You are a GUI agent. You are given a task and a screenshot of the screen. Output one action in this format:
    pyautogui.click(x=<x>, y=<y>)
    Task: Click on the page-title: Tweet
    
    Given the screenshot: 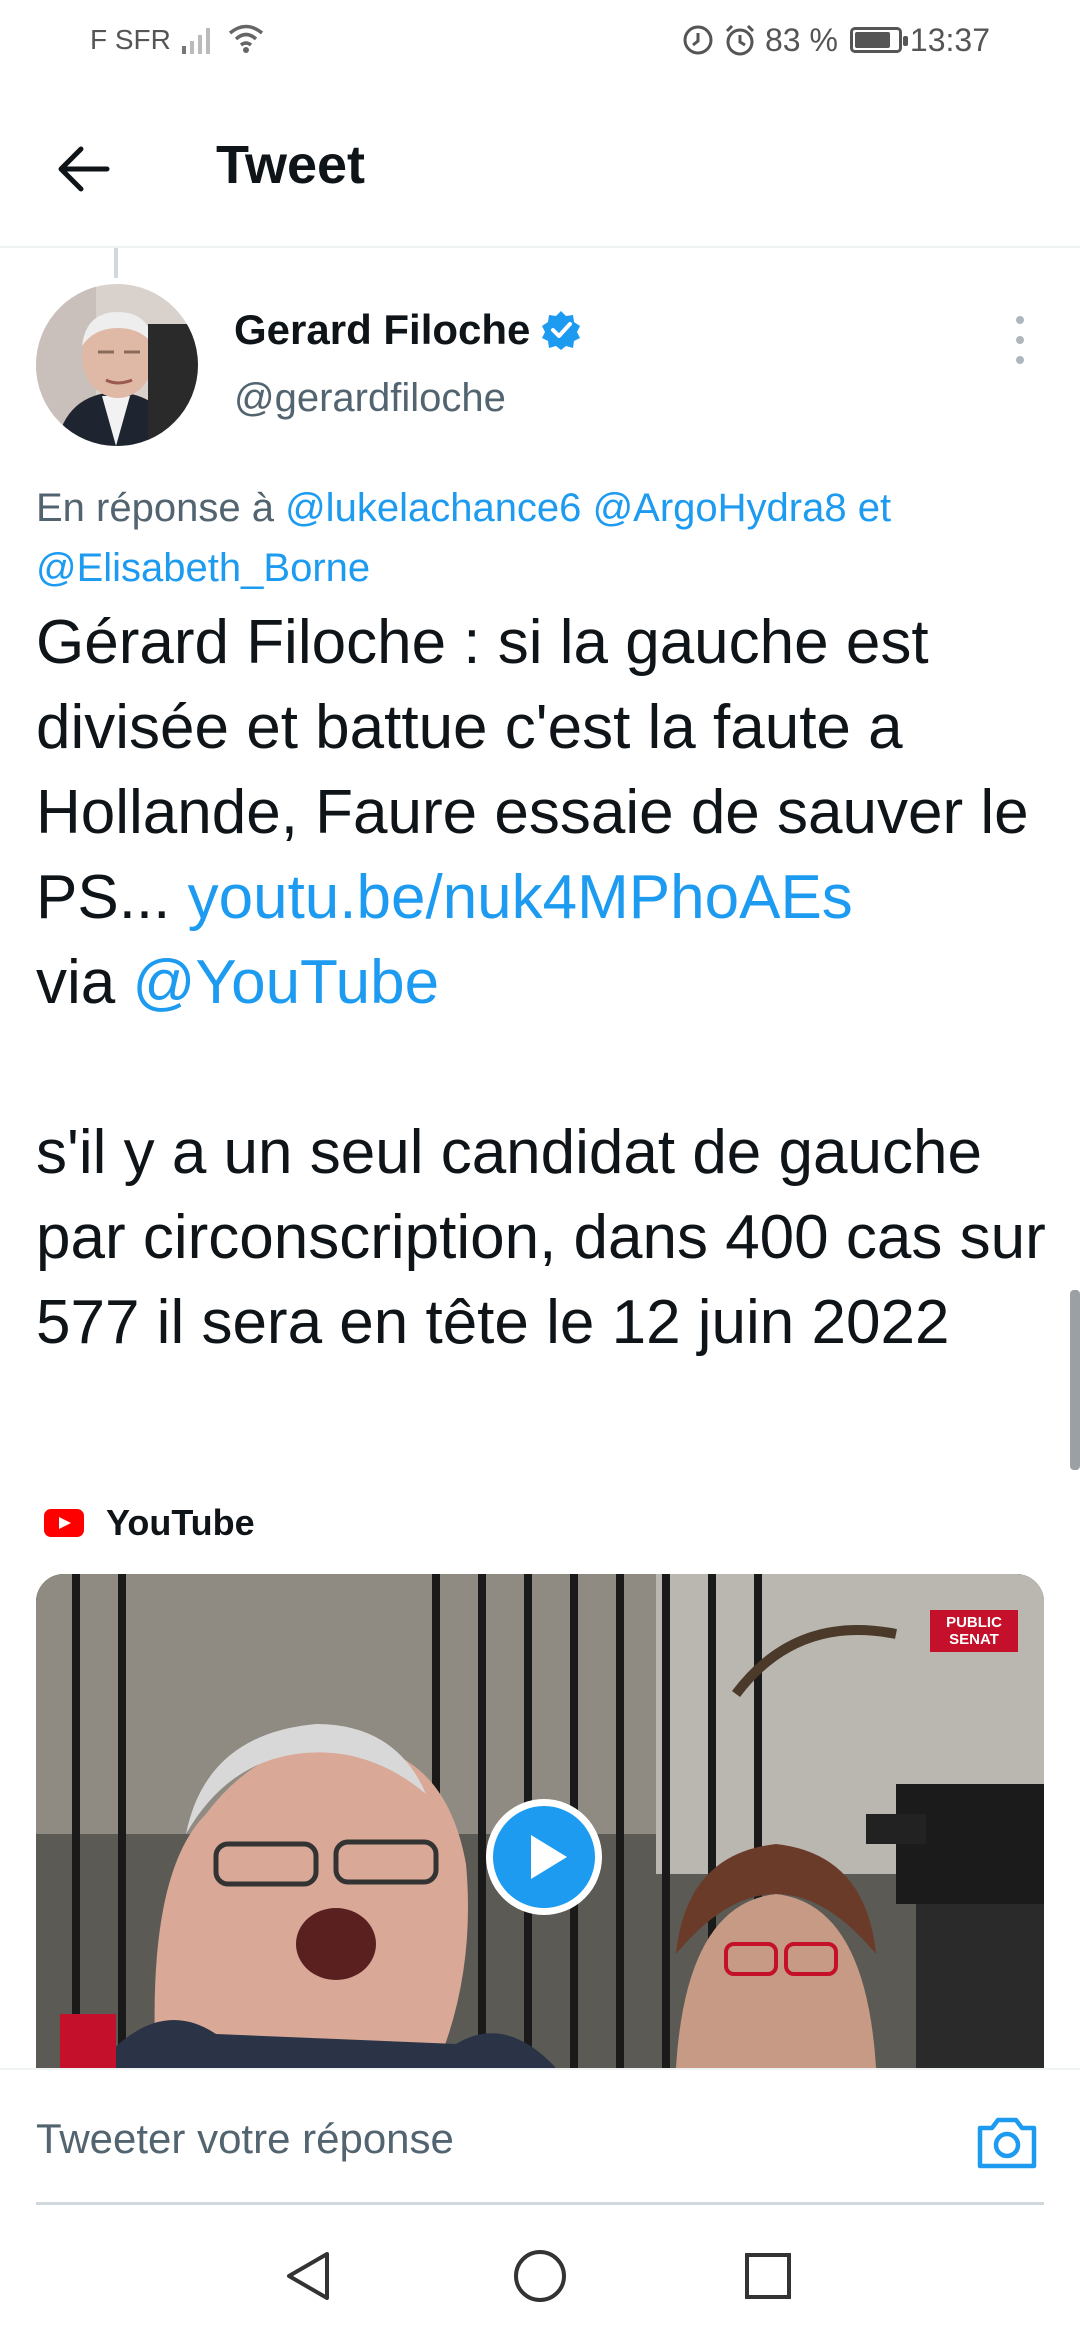 What is the action you would take?
    pyautogui.click(x=291, y=165)
    